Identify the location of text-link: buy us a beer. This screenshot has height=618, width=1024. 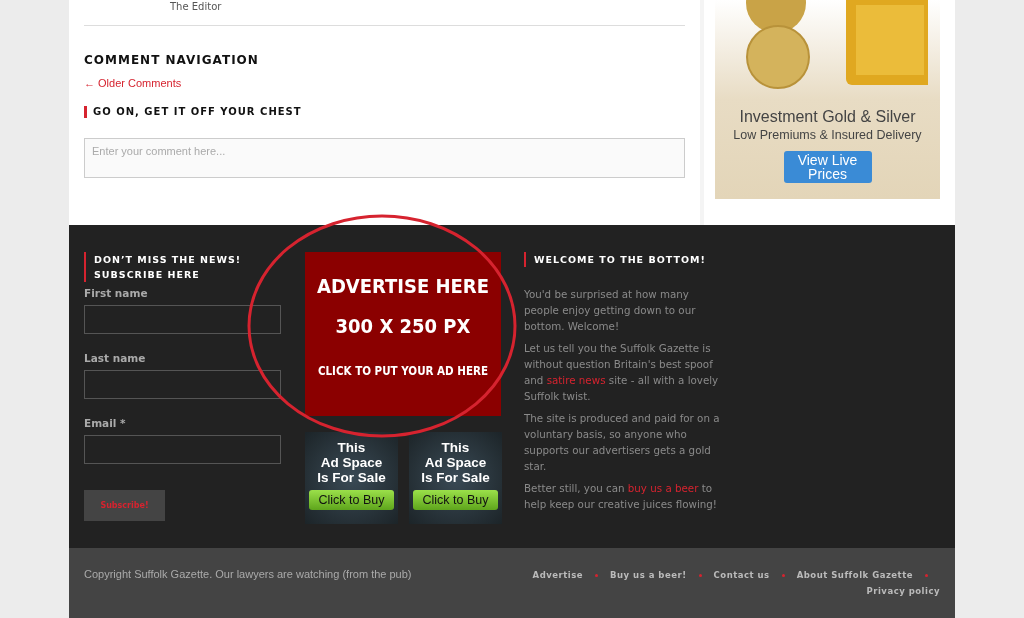
(663, 488).